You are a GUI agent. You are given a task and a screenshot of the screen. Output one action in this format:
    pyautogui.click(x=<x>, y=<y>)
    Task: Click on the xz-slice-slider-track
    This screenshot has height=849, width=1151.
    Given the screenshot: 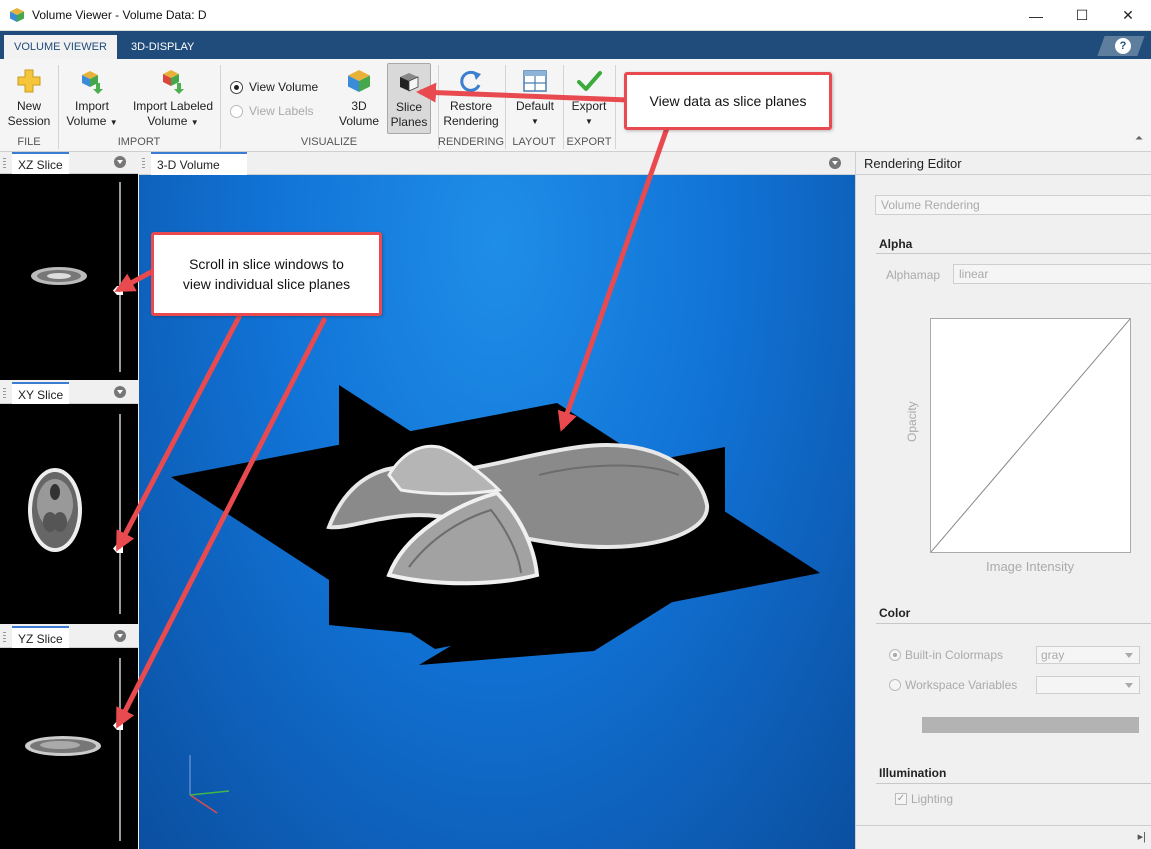 What is the action you would take?
    pyautogui.click(x=120, y=277)
    